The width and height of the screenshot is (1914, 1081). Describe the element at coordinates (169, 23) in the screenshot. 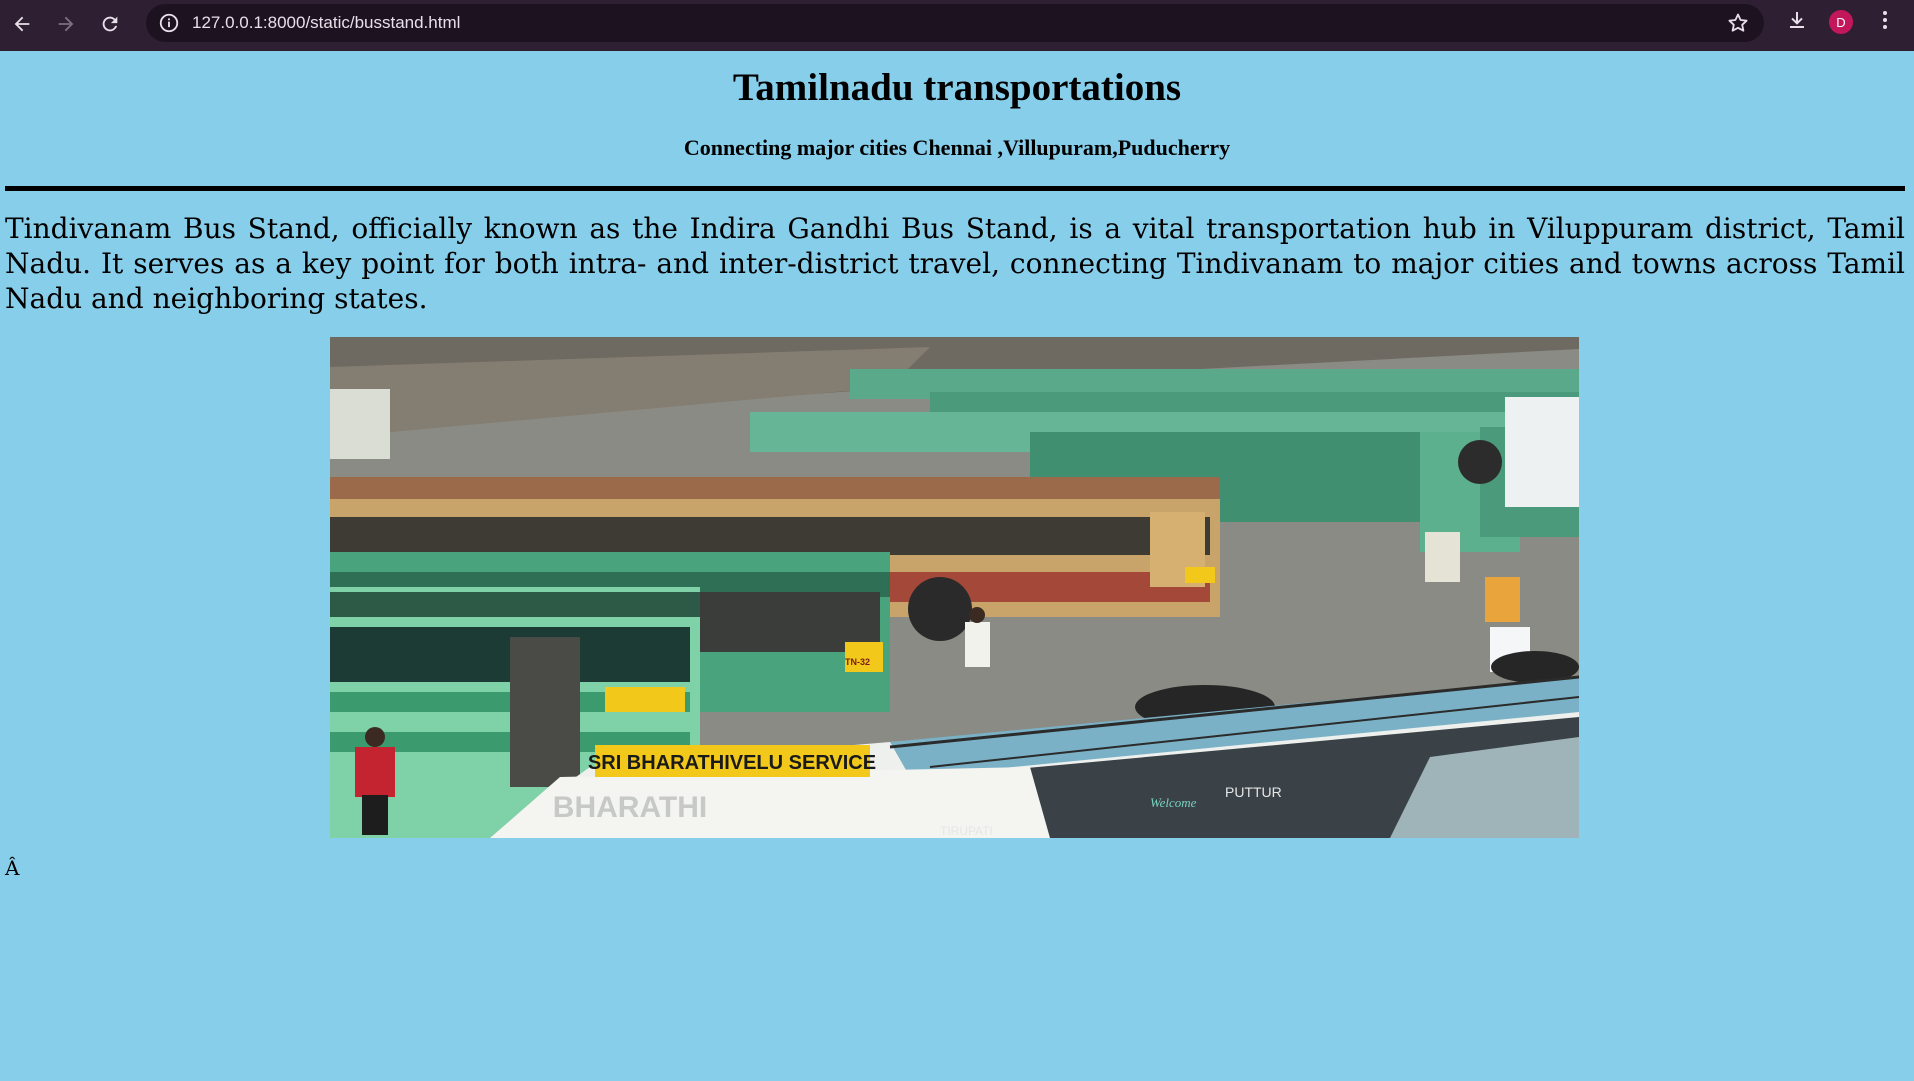

I see `info-icon` at that location.